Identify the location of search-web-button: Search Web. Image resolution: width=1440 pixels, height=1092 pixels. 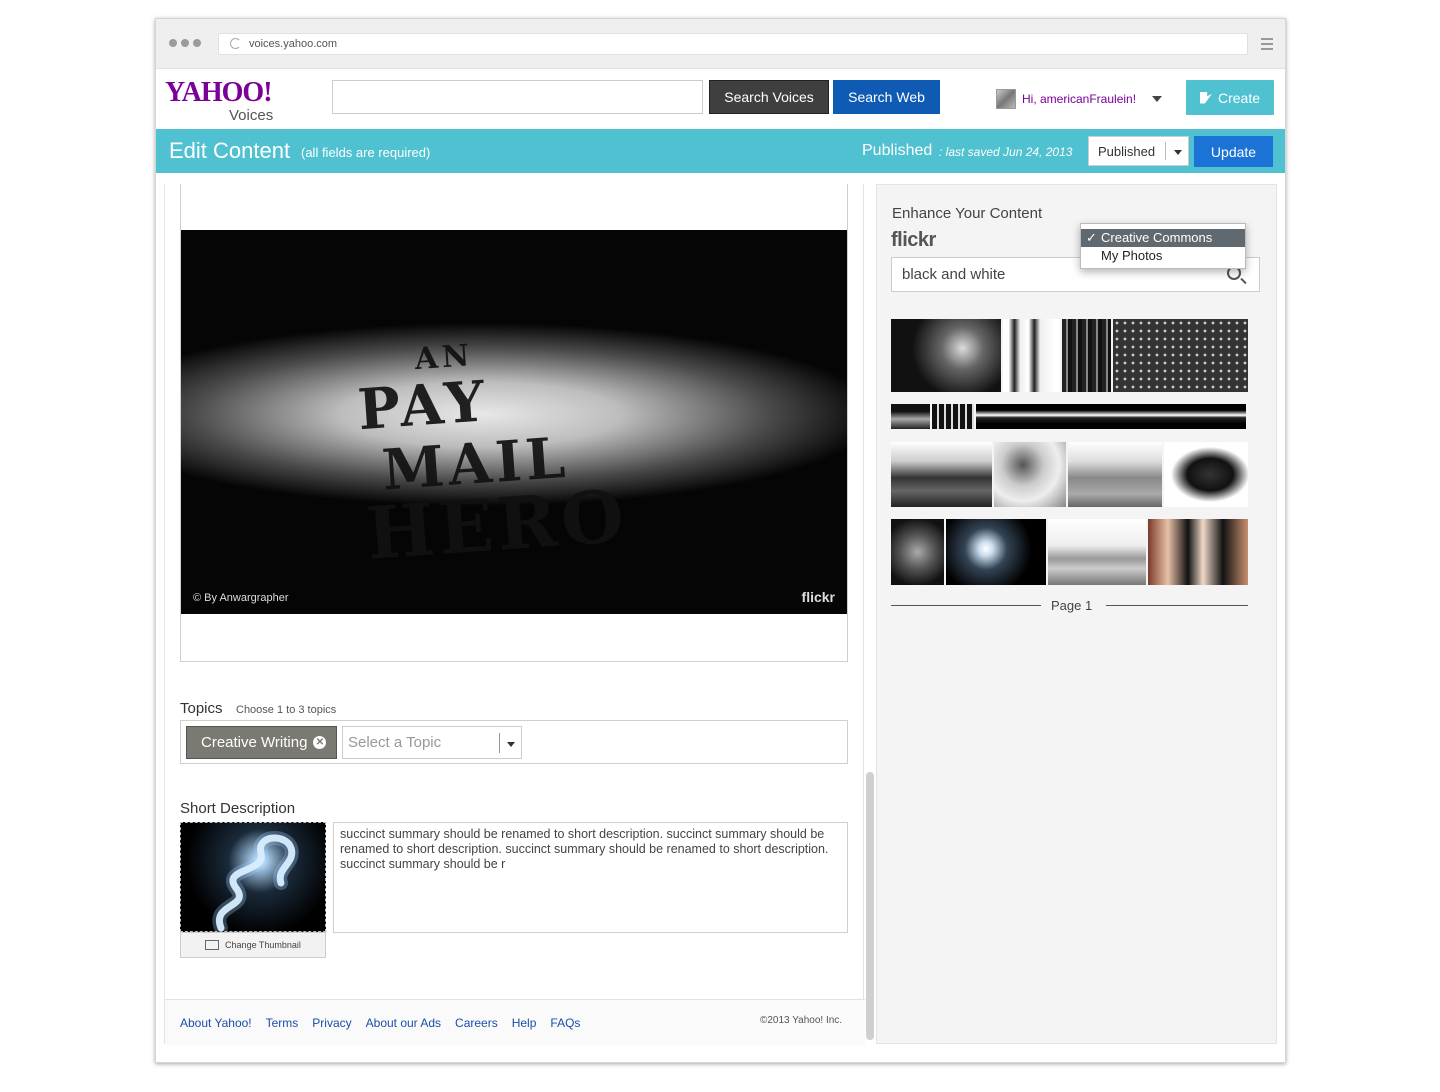
(886, 97).